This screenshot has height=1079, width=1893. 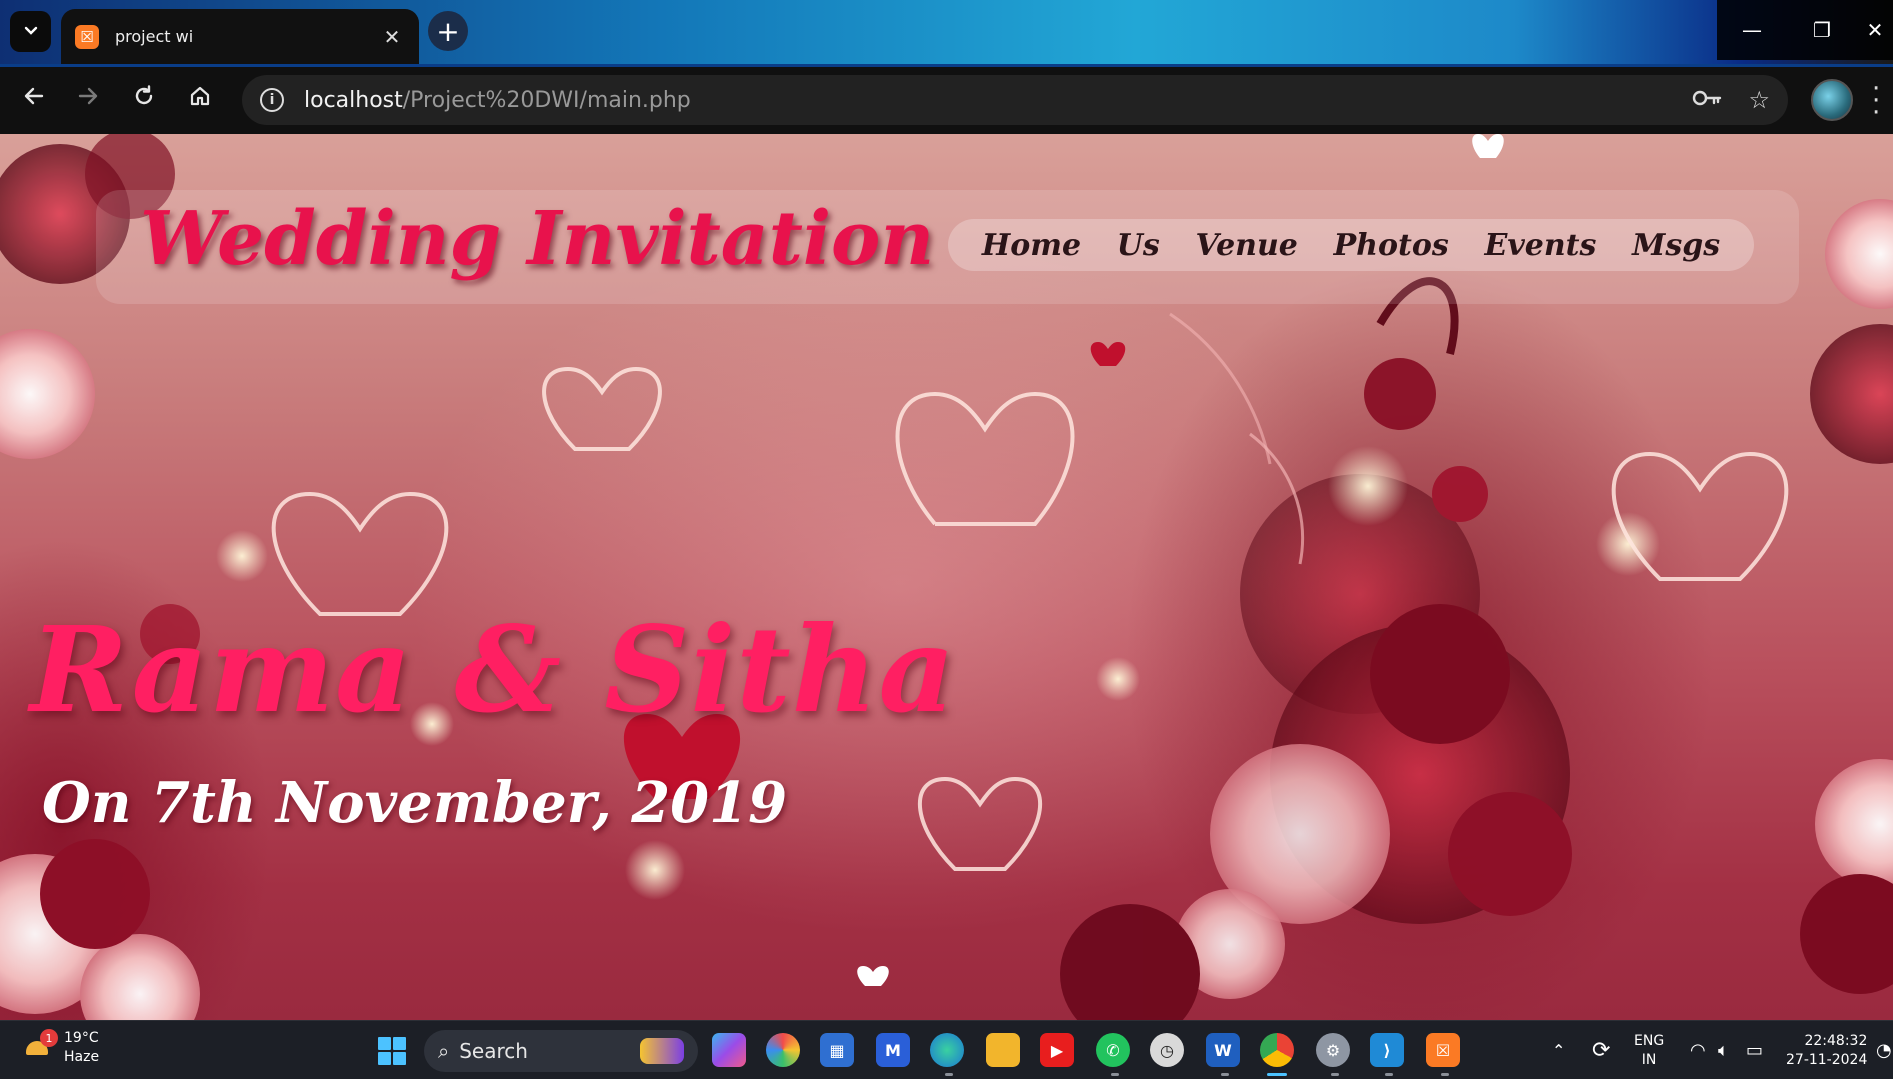 I want to click on chevron-up-icon: ⌃, so click(x=1558, y=1050).